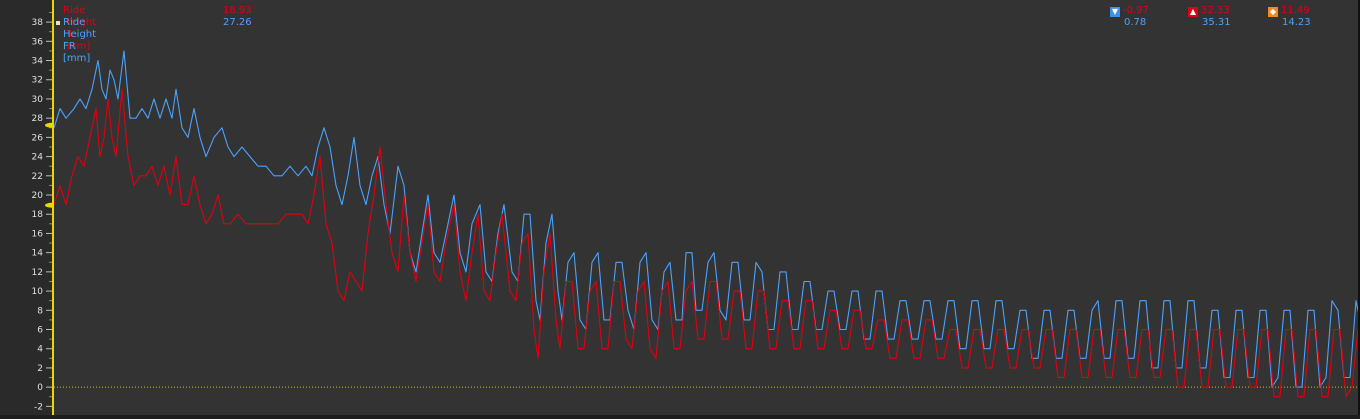 The image size is (1360, 419). Describe the element at coordinates (1209, 11) in the screenshot. I see `stat-fl-max: ▲ 32.33` at that location.